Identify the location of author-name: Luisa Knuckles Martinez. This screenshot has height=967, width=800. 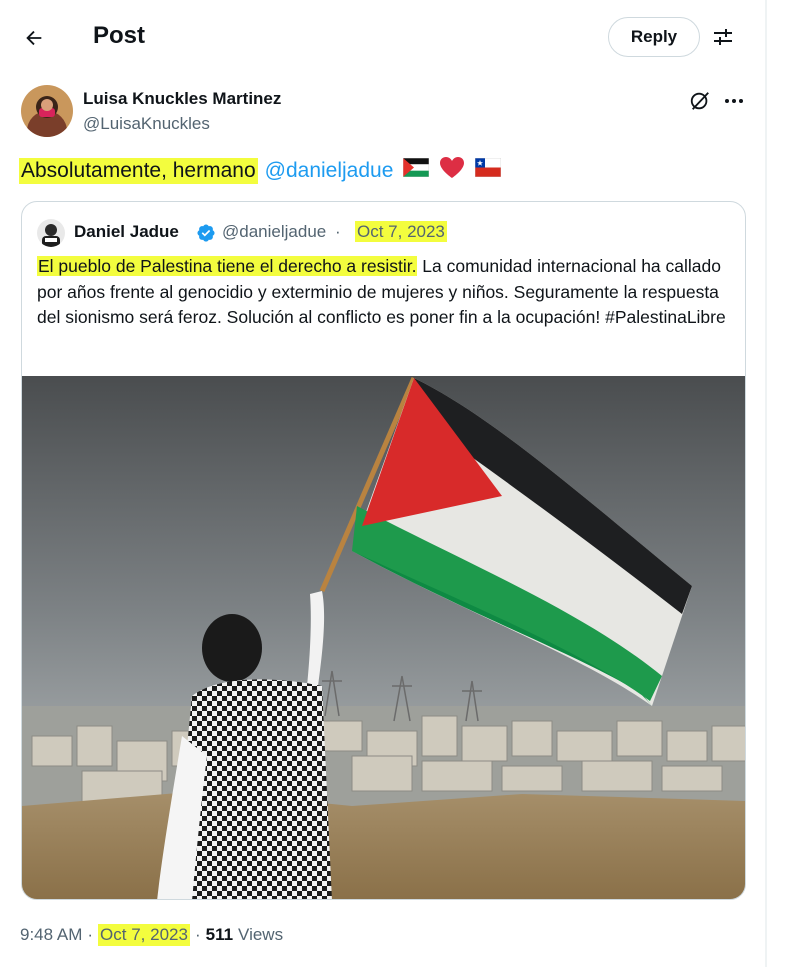
(182, 99).